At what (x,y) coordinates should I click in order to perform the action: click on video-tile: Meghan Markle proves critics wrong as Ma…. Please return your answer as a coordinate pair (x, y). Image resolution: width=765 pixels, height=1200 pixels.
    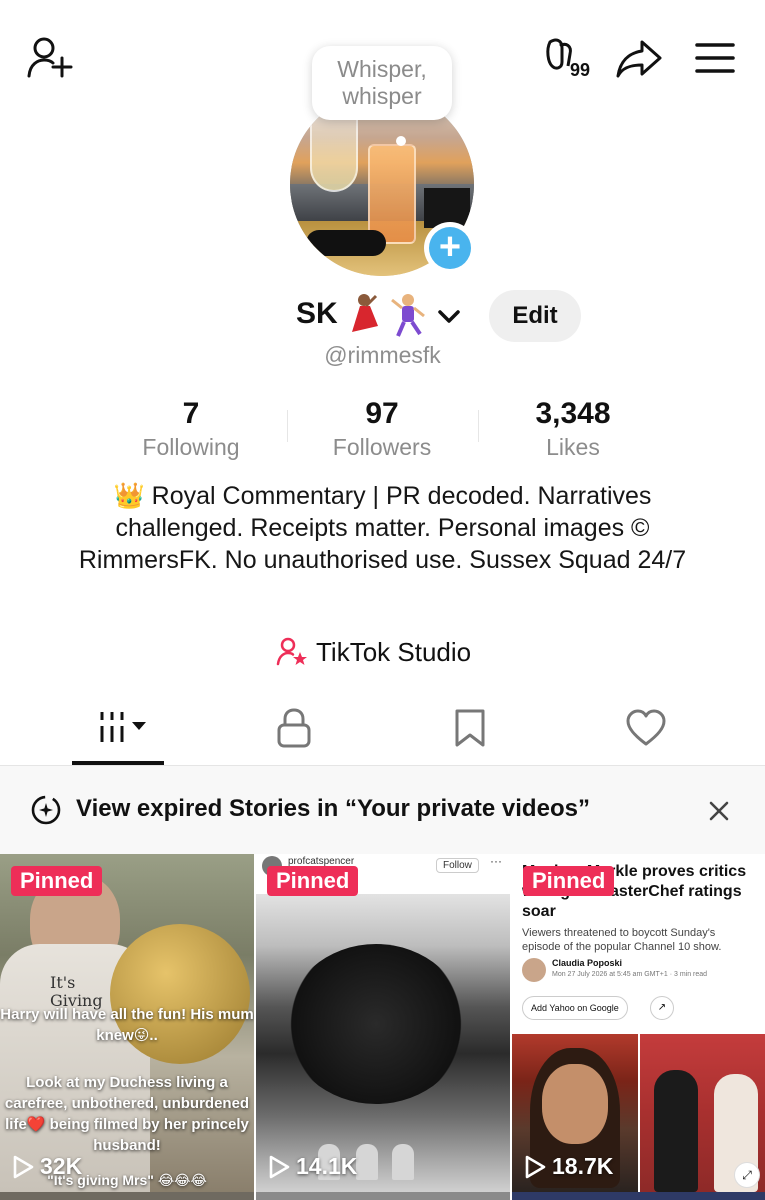
    Looking at the image, I should click on (638, 1023).